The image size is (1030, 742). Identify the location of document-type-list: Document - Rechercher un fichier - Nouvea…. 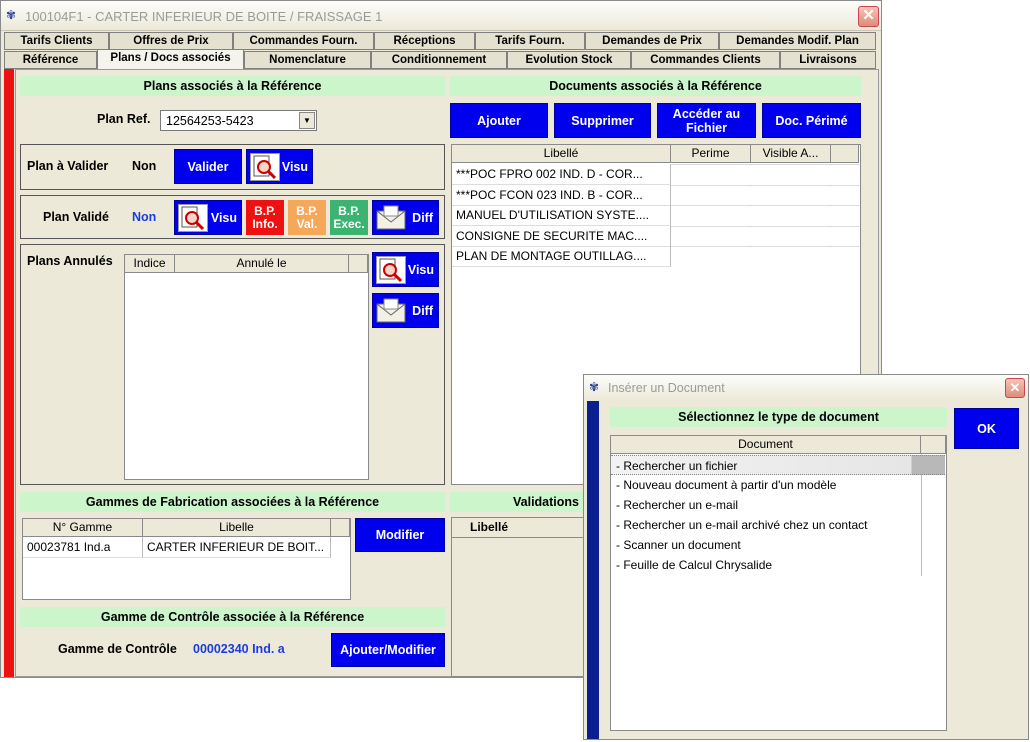
(778, 583).